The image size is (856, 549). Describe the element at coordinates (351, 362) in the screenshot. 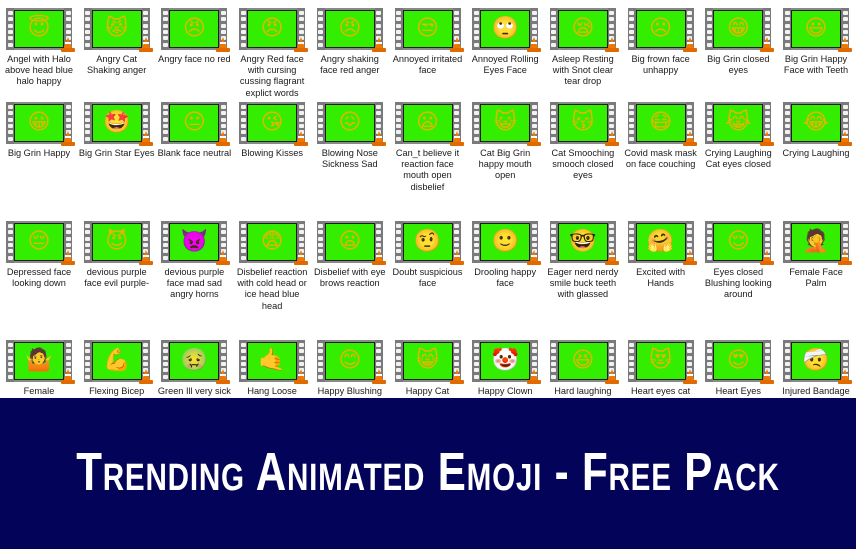

I see `video-thumbnail: 😊` at that location.